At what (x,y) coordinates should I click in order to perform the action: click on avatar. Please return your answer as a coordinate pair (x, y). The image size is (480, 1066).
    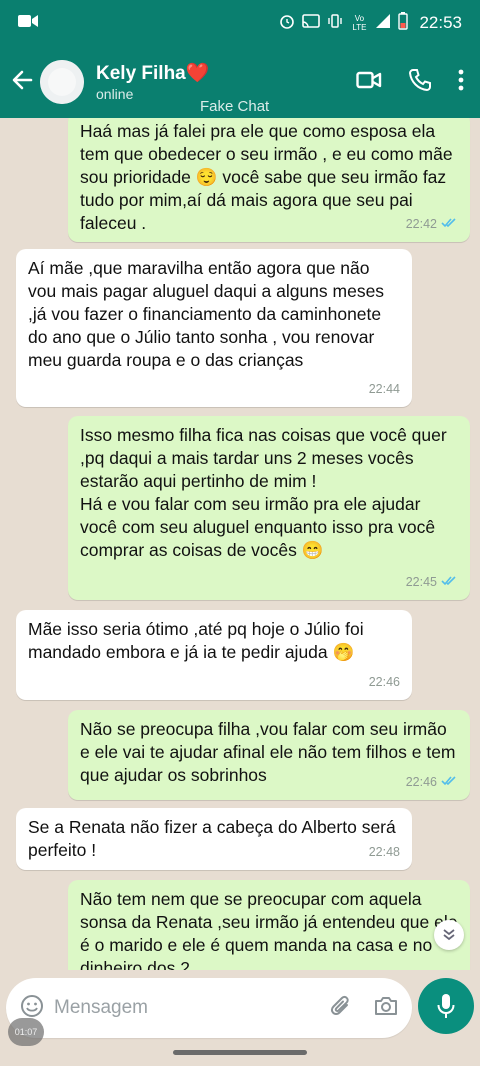
    Looking at the image, I should click on (62, 82).